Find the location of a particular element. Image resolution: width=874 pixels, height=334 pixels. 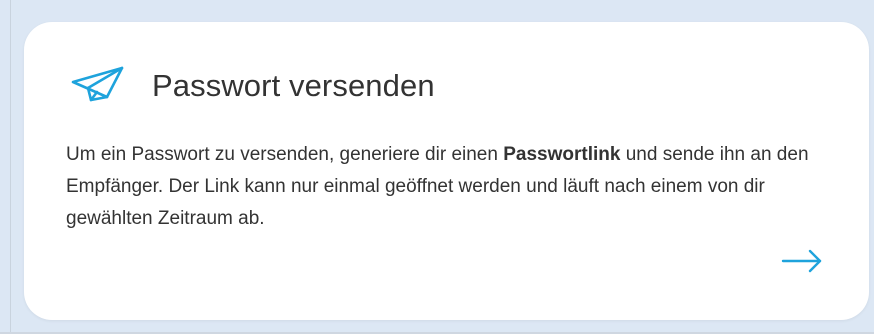

left-border is located at coordinates (10, 167).